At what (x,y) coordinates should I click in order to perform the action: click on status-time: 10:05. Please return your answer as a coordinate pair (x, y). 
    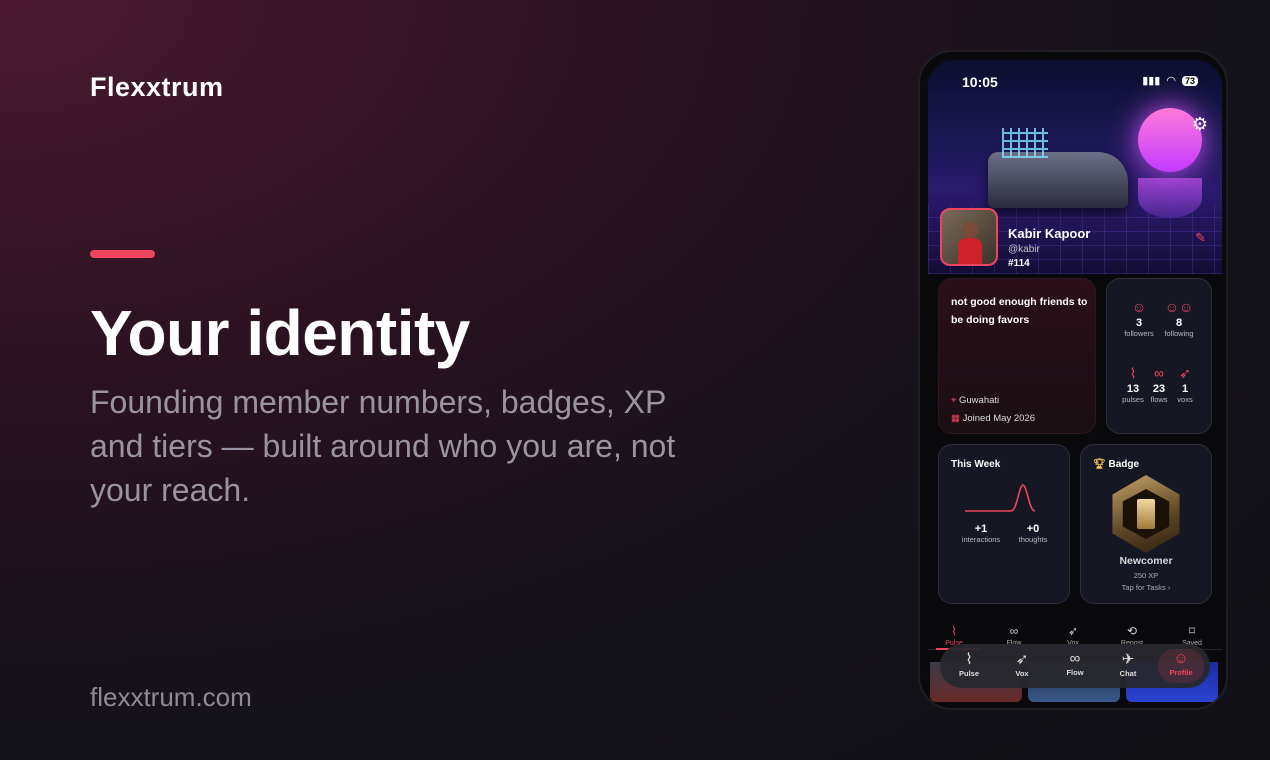
    Looking at the image, I should click on (980, 82).